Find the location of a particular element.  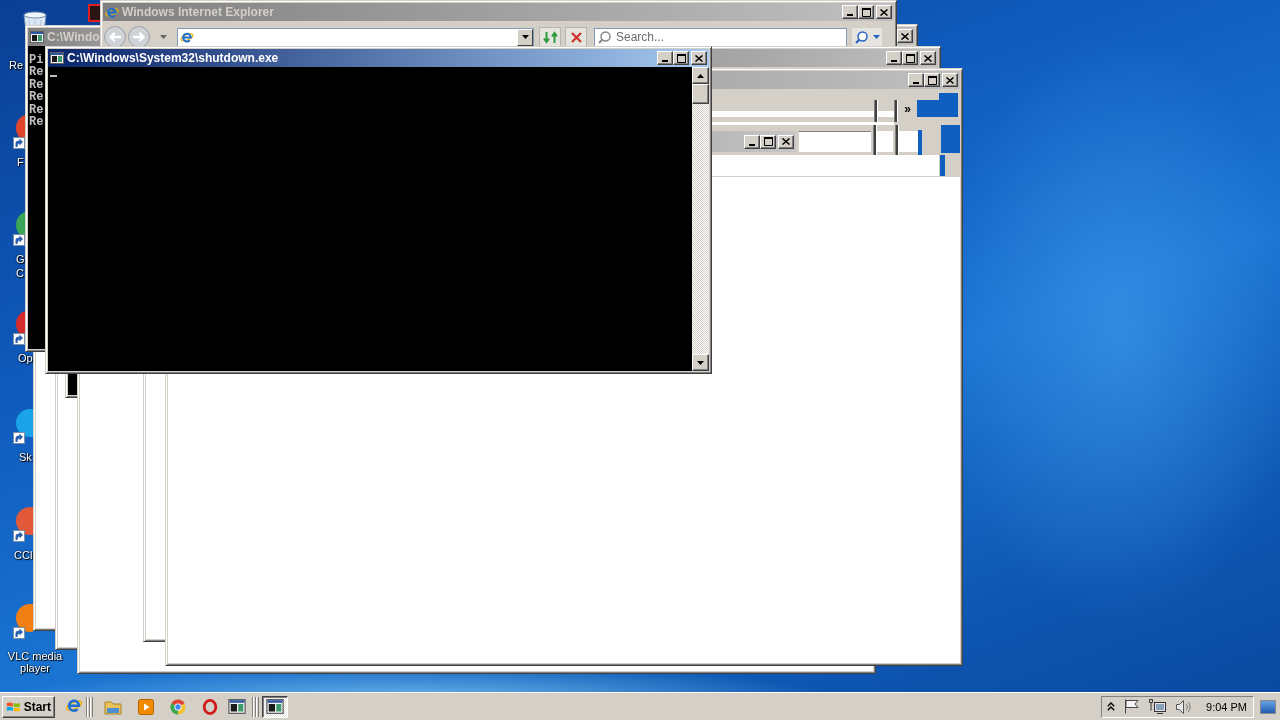

search-options-button is located at coordinates (876, 37).